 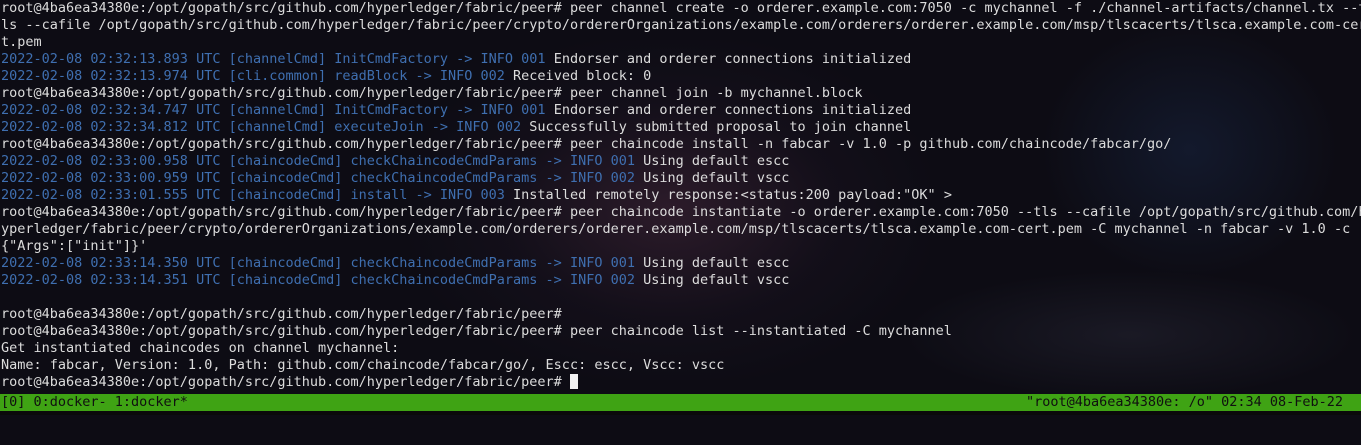 I want to click on terminal-line: t.pem, so click(x=21, y=42).